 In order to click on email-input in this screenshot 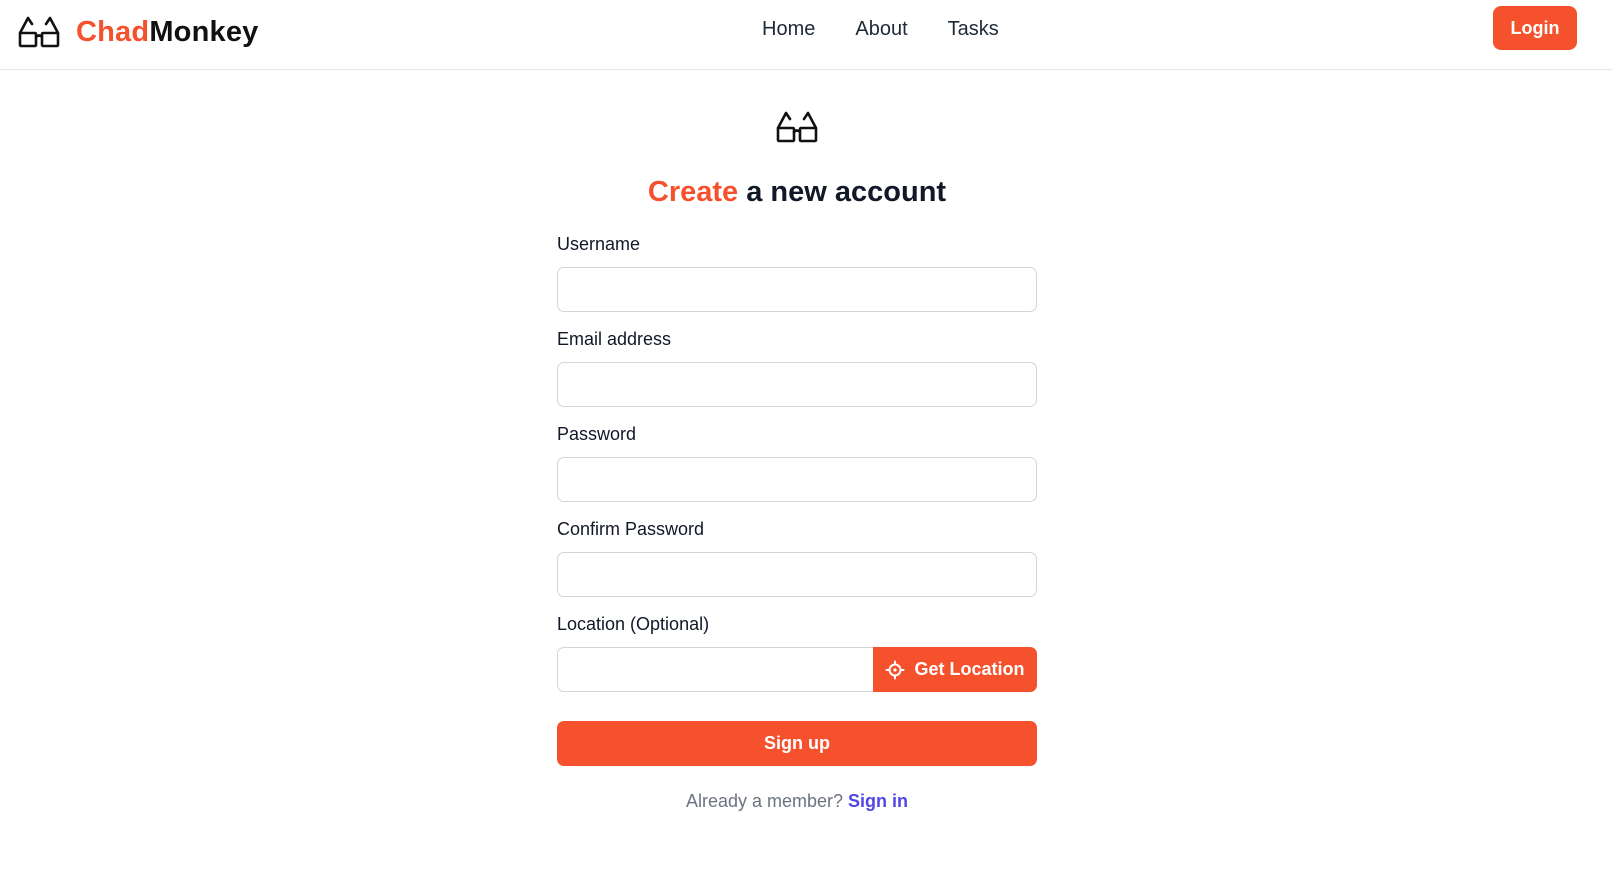, I will do `click(797, 384)`.